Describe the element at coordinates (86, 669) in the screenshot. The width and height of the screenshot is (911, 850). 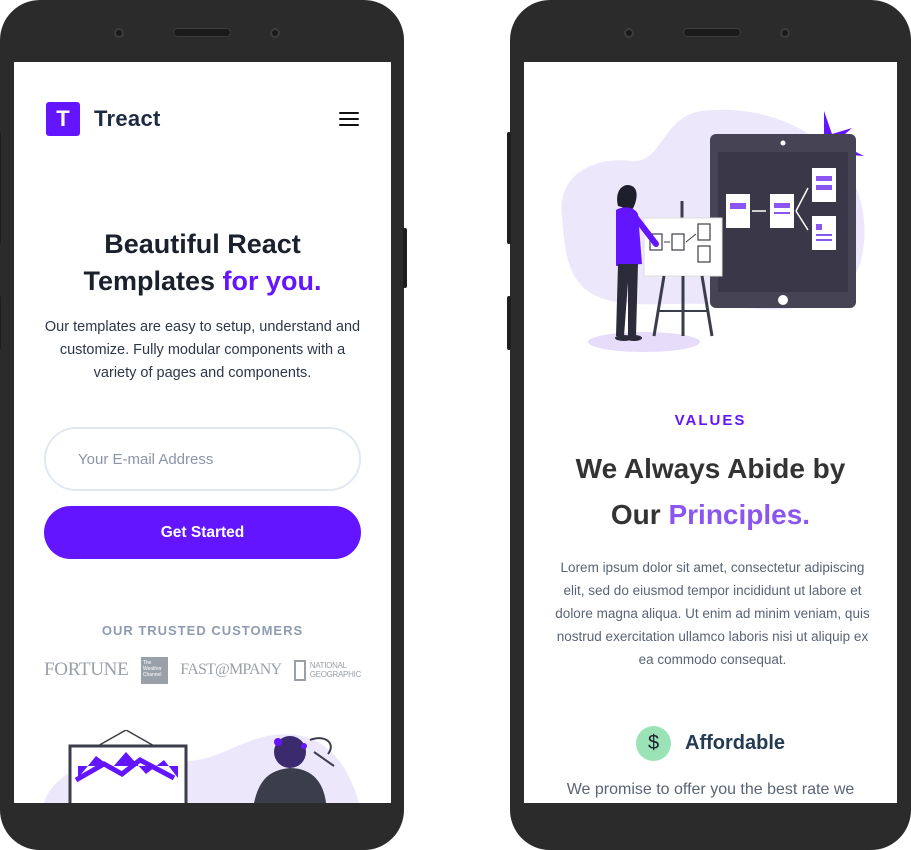
I see `fortune-logo: FORTUNE` at that location.